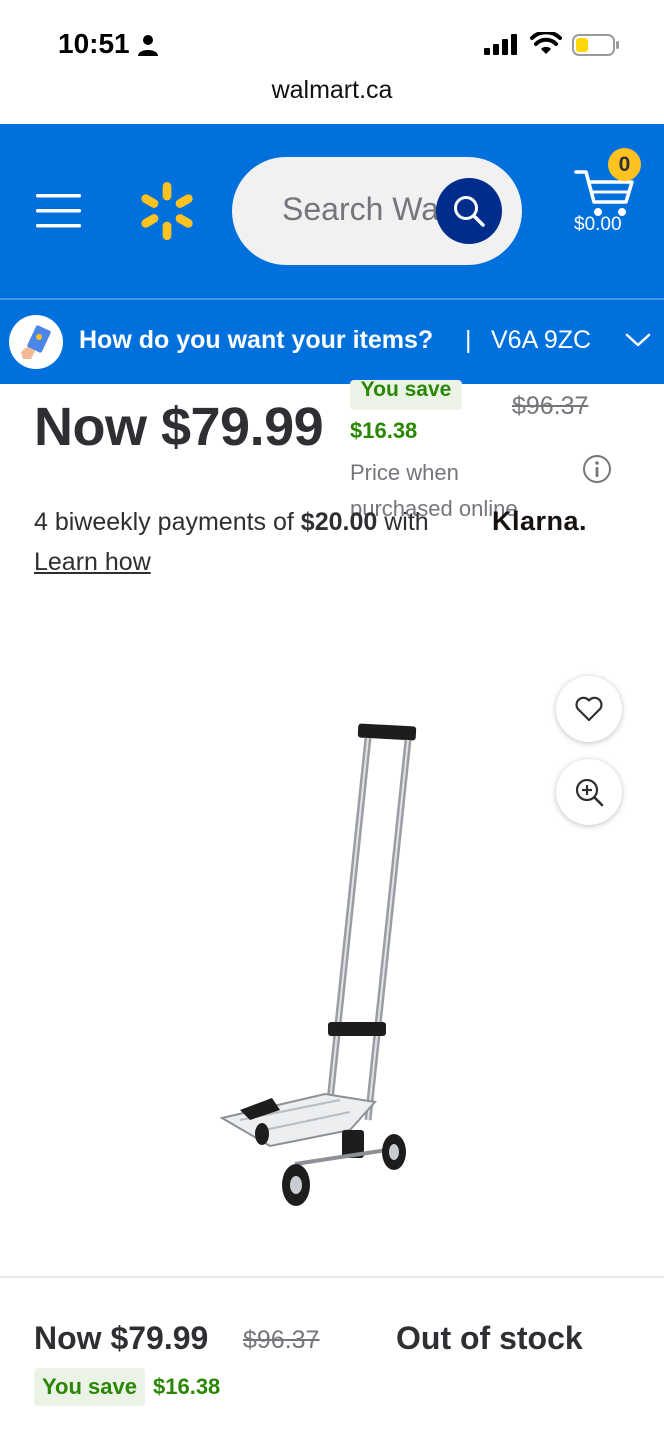  What do you see at coordinates (256, 340) in the screenshot?
I see `delivery-question: How do you want your items?` at bounding box center [256, 340].